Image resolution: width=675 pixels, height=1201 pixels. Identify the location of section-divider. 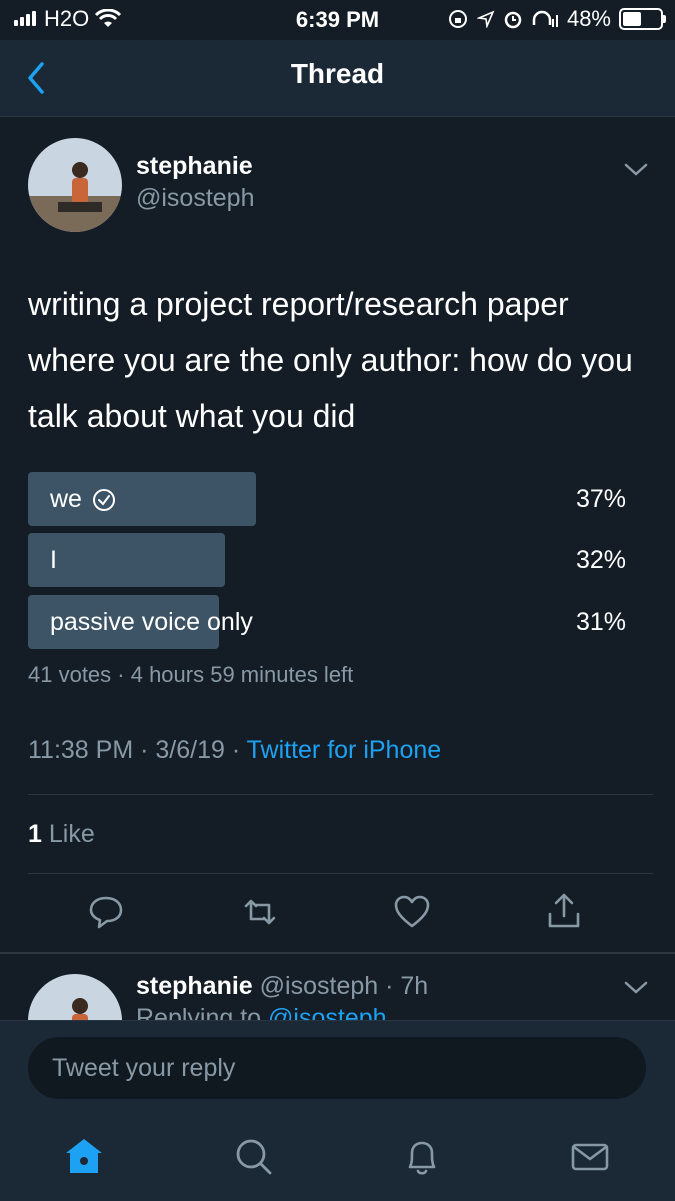
(337, 953).